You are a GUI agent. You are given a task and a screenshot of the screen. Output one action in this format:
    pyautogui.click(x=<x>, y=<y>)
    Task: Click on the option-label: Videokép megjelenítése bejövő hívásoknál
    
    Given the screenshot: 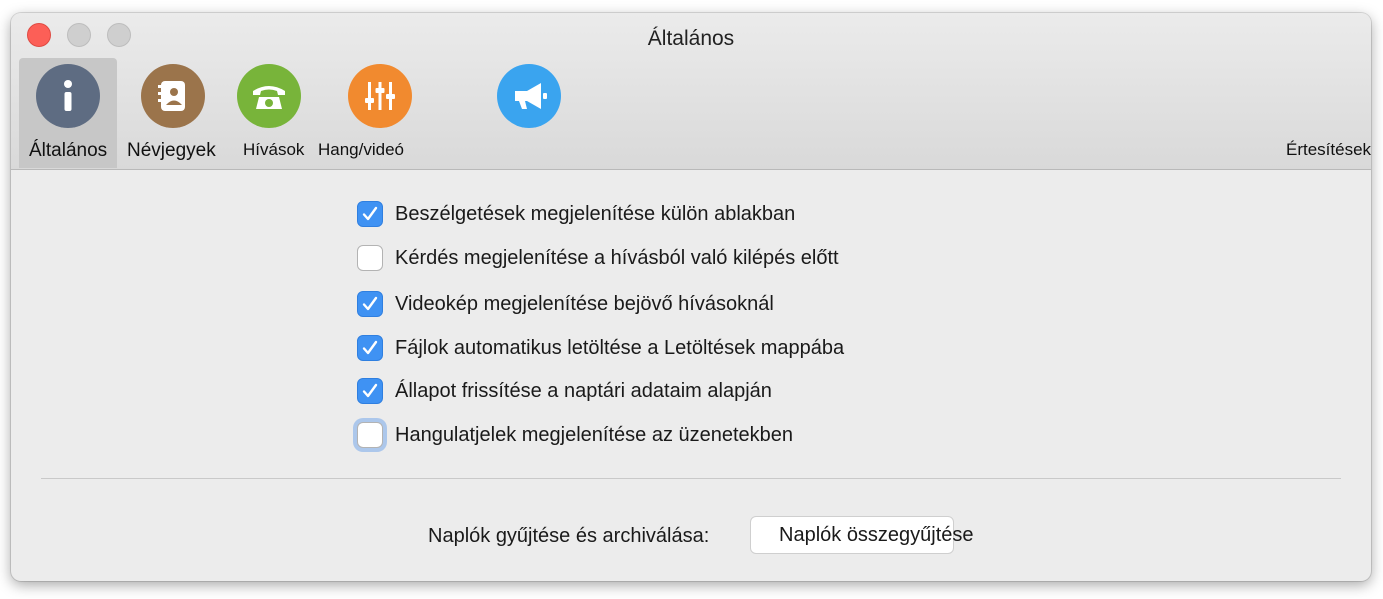 What is the action you would take?
    pyautogui.click(x=584, y=303)
    